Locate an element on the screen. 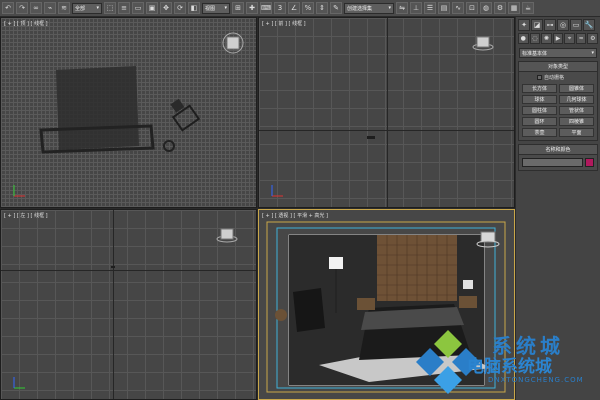 The width and height of the screenshot is (600, 400). unlink-icon: ⌁ is located at coordinates (50, 8).